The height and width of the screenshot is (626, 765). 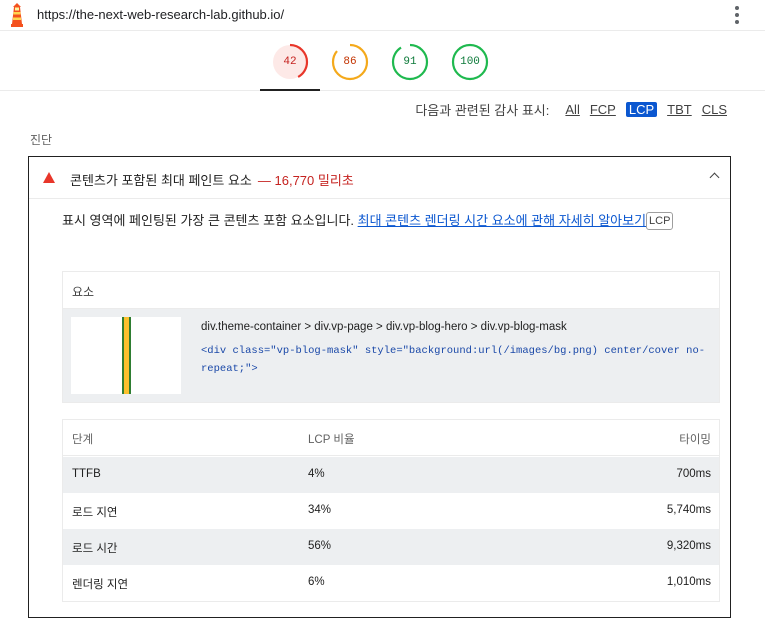 What do you see at coordinates (49, 177) in the screenshot?
I see `fail-triangle-icon` at bounding box center [49, 177].